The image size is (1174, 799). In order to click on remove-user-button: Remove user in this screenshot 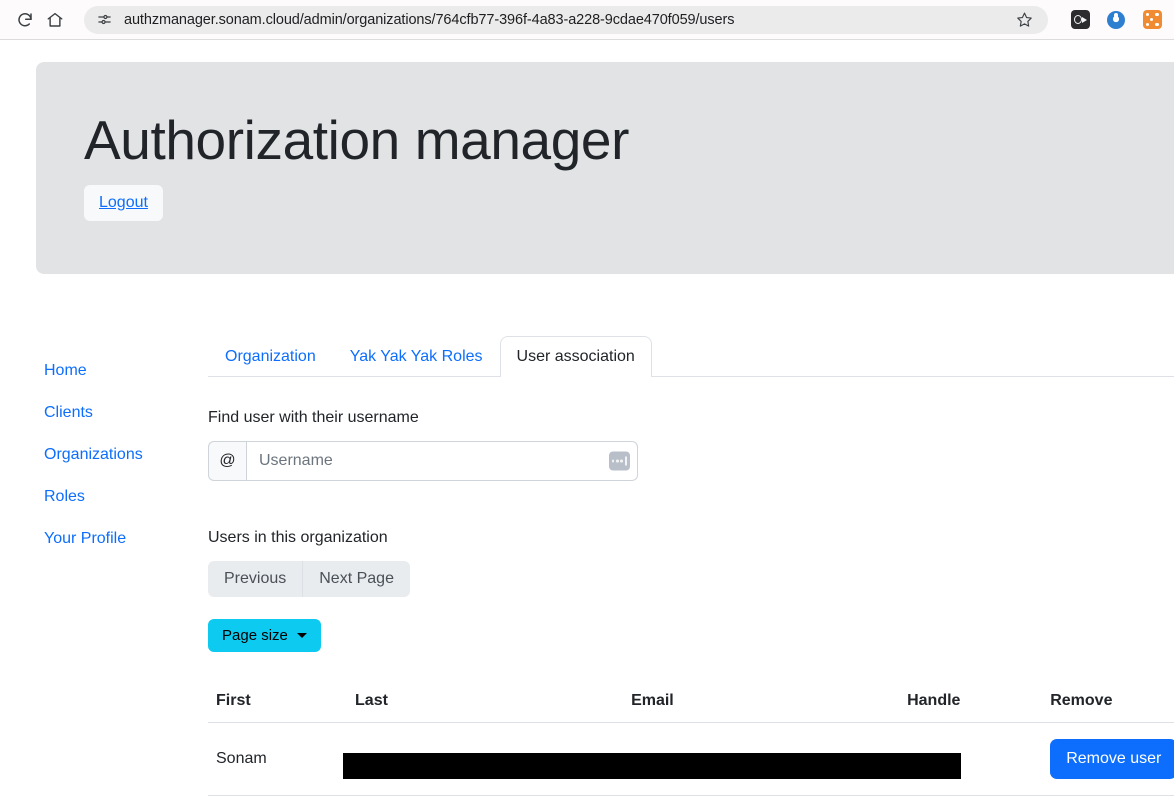, I will do `click(1112, 759)`.